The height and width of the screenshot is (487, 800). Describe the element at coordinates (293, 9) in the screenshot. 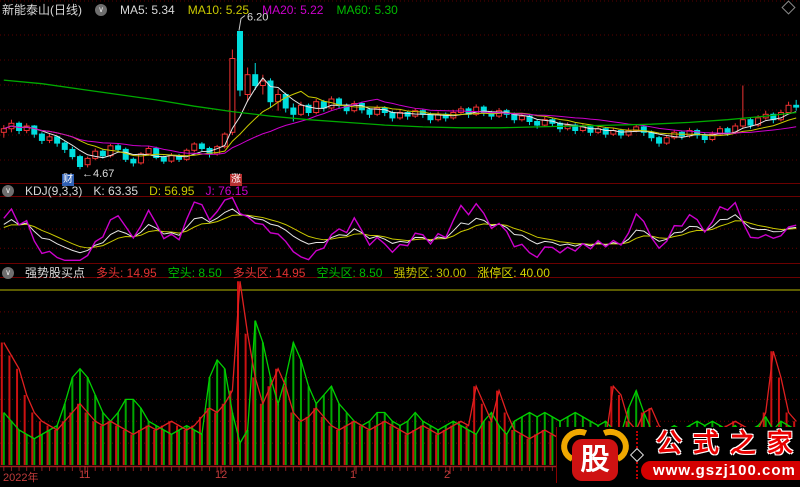

I see `ma20-label: MA20: 5.22` at that location.